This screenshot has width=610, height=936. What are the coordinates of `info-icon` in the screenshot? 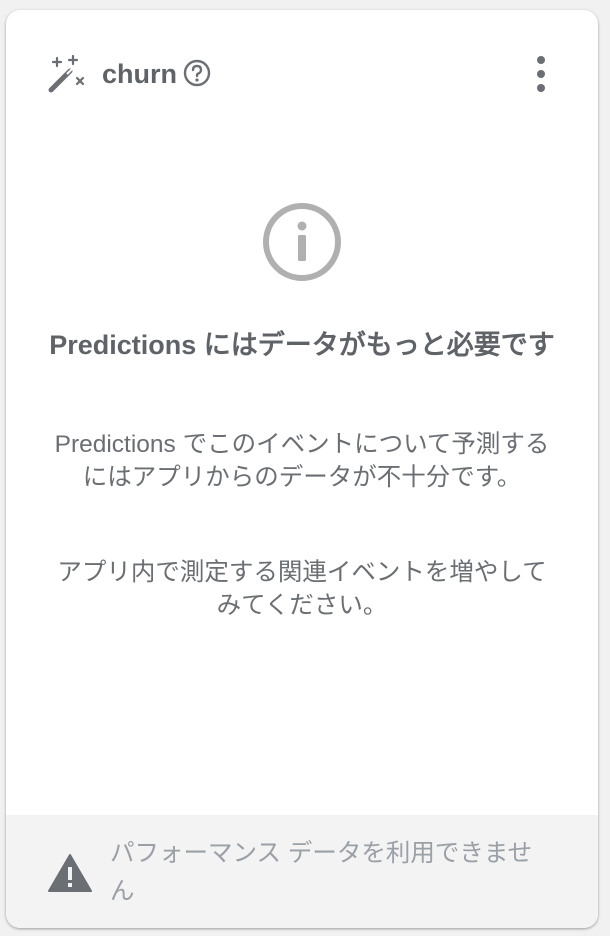 It's located at (302, 242).